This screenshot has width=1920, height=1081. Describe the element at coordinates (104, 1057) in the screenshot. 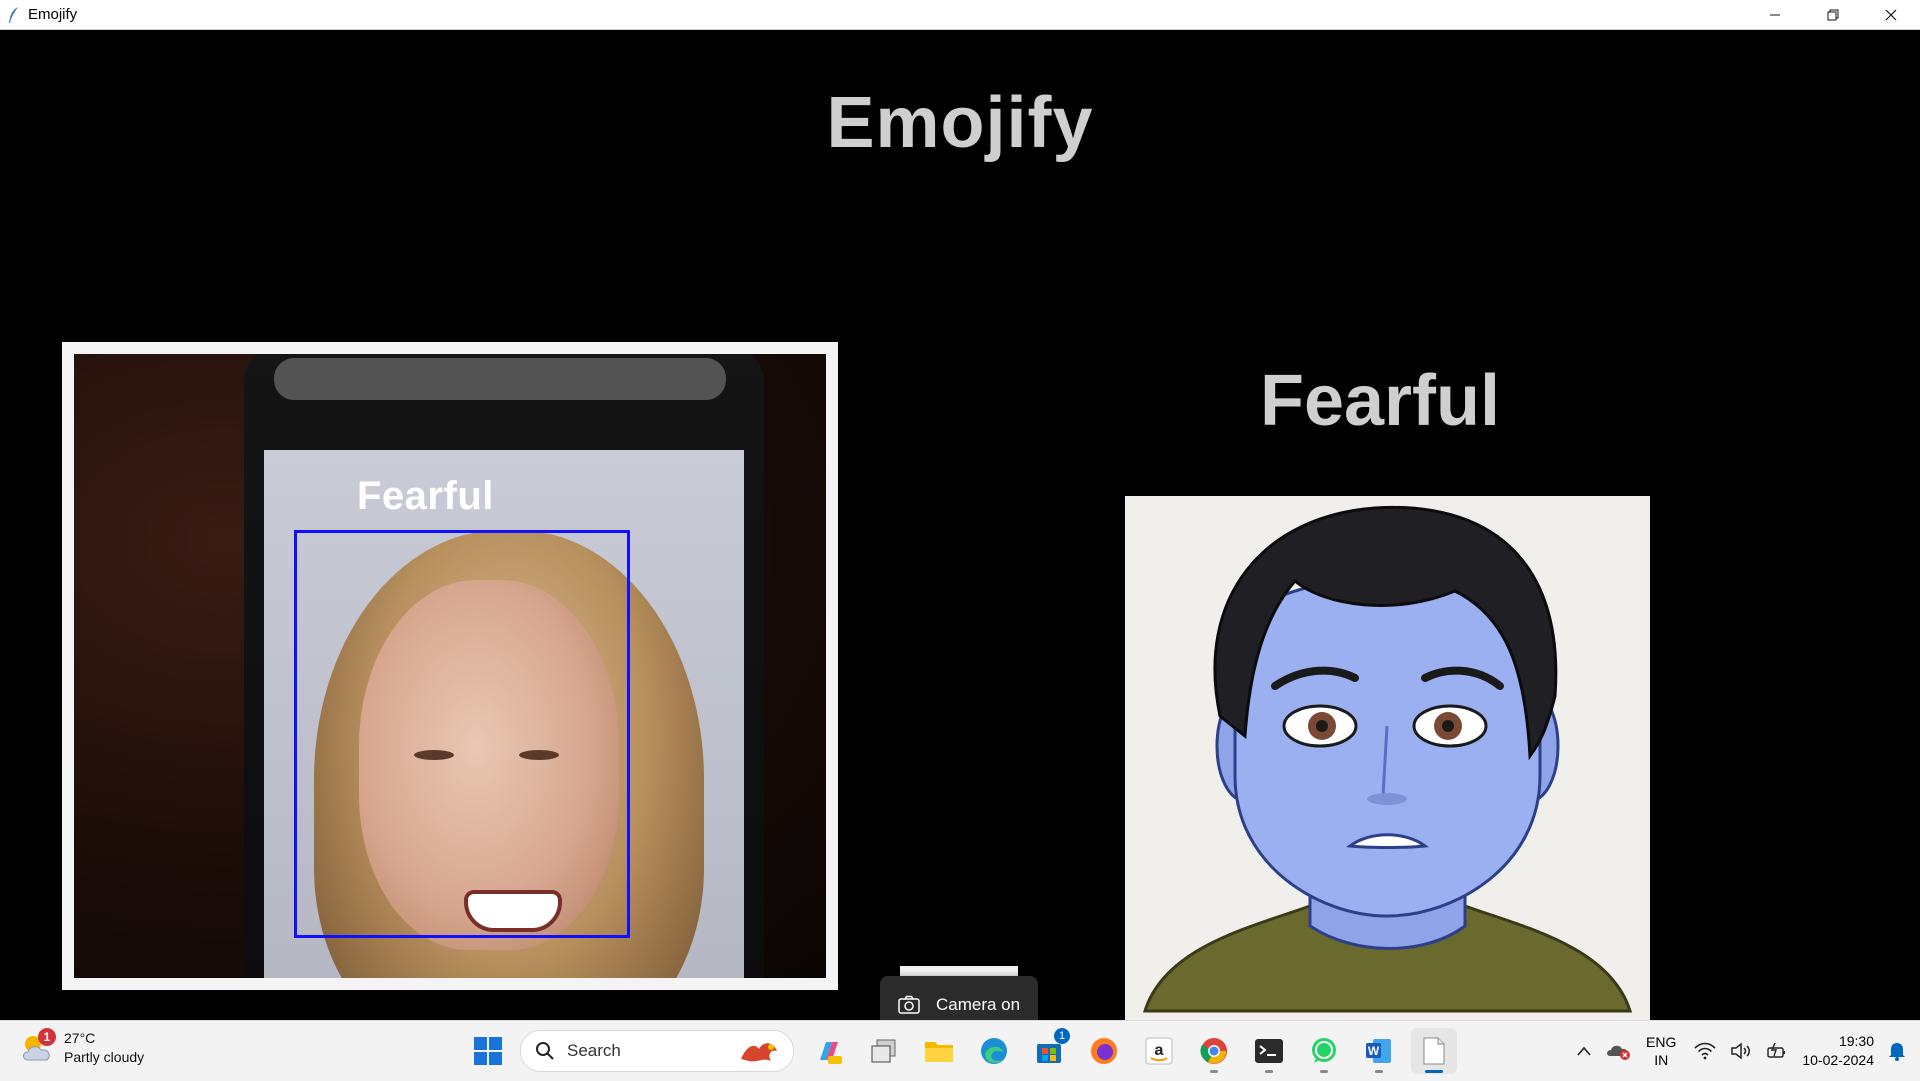

I see `weather-condition: Partly cloudy` at that location.